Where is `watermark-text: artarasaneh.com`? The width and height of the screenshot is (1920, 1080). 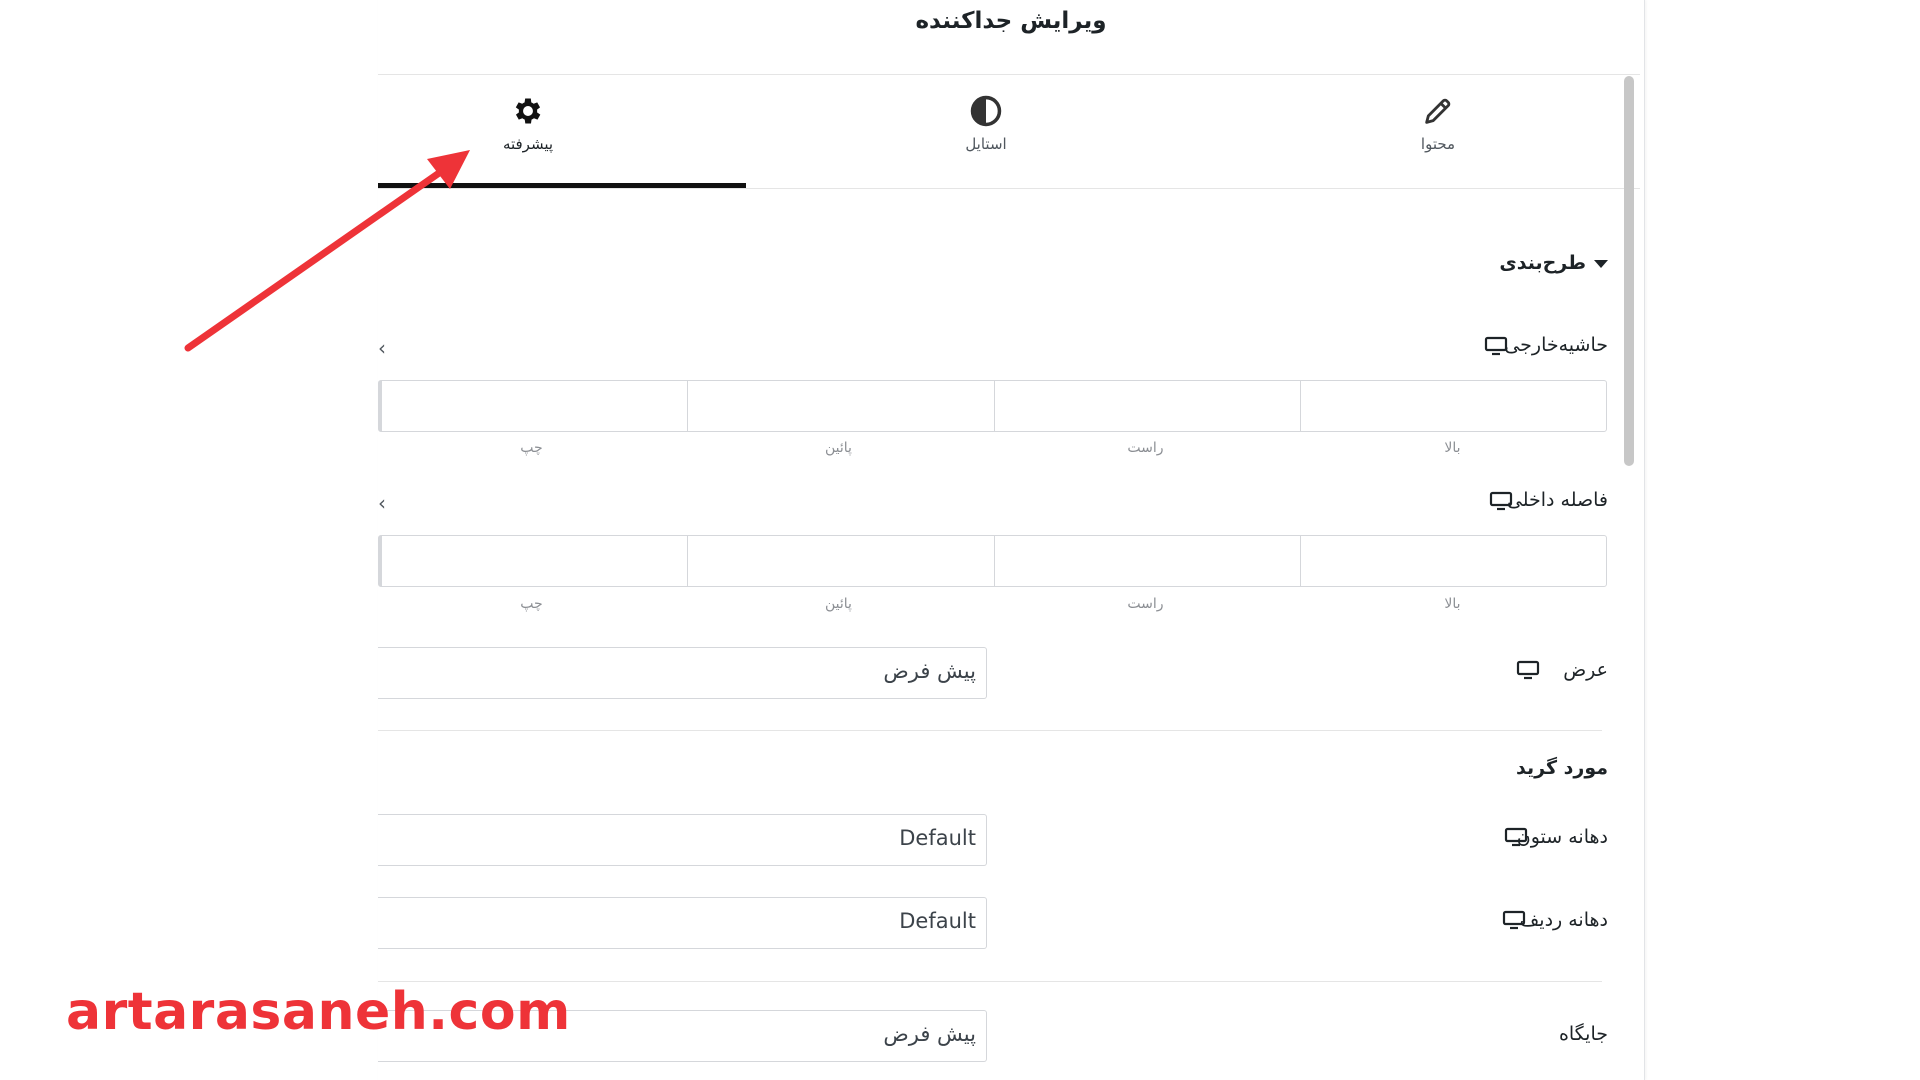
watermark-text: artarasaneh.com is located at coordinates (318, 1012).